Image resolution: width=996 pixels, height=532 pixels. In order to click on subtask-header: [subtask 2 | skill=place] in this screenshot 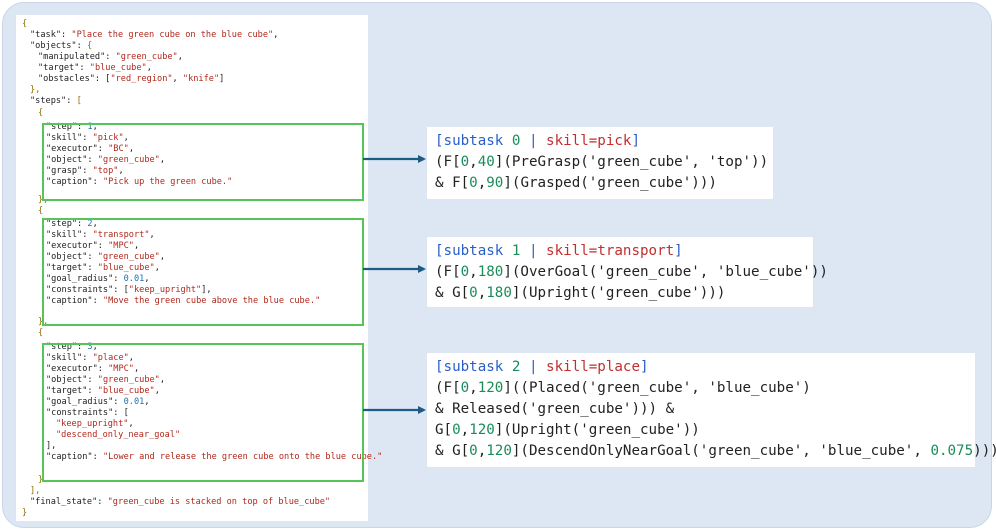, I will do `click(542, 367)`.